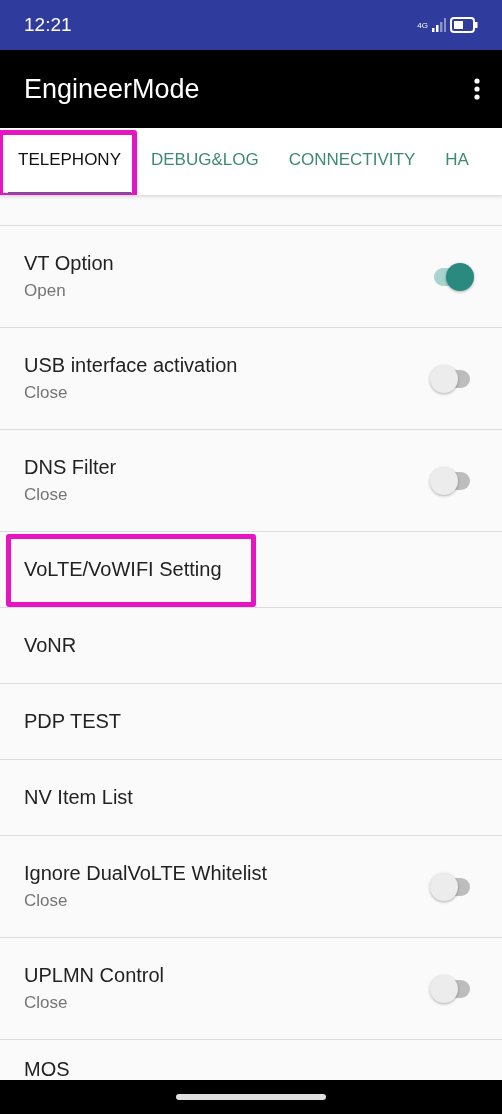  I want to click on item-title: DNS Filter, so click(70, 467).